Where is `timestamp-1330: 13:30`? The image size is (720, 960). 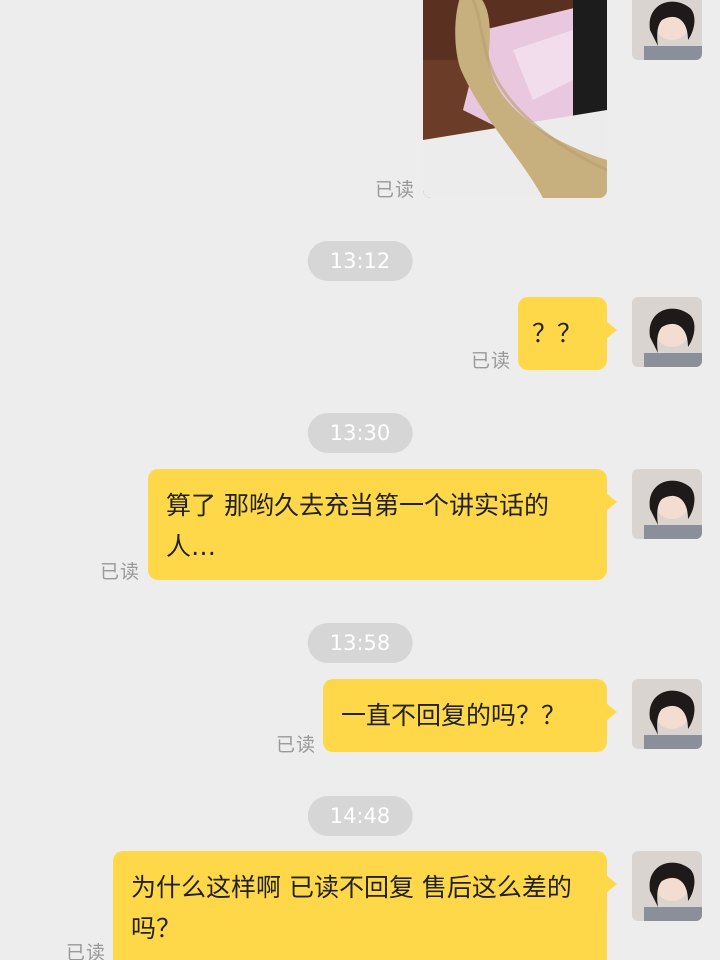
timestamp-1330: 13:30 is located at coordinates (360, 433).